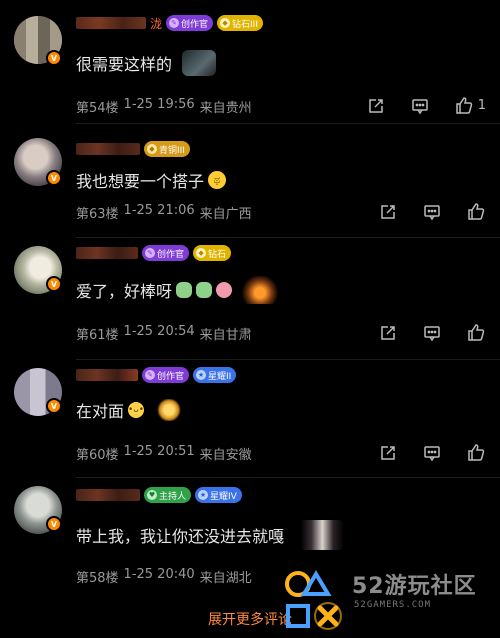  I want to click on floor-label: 第58楼, so click(97, 578).